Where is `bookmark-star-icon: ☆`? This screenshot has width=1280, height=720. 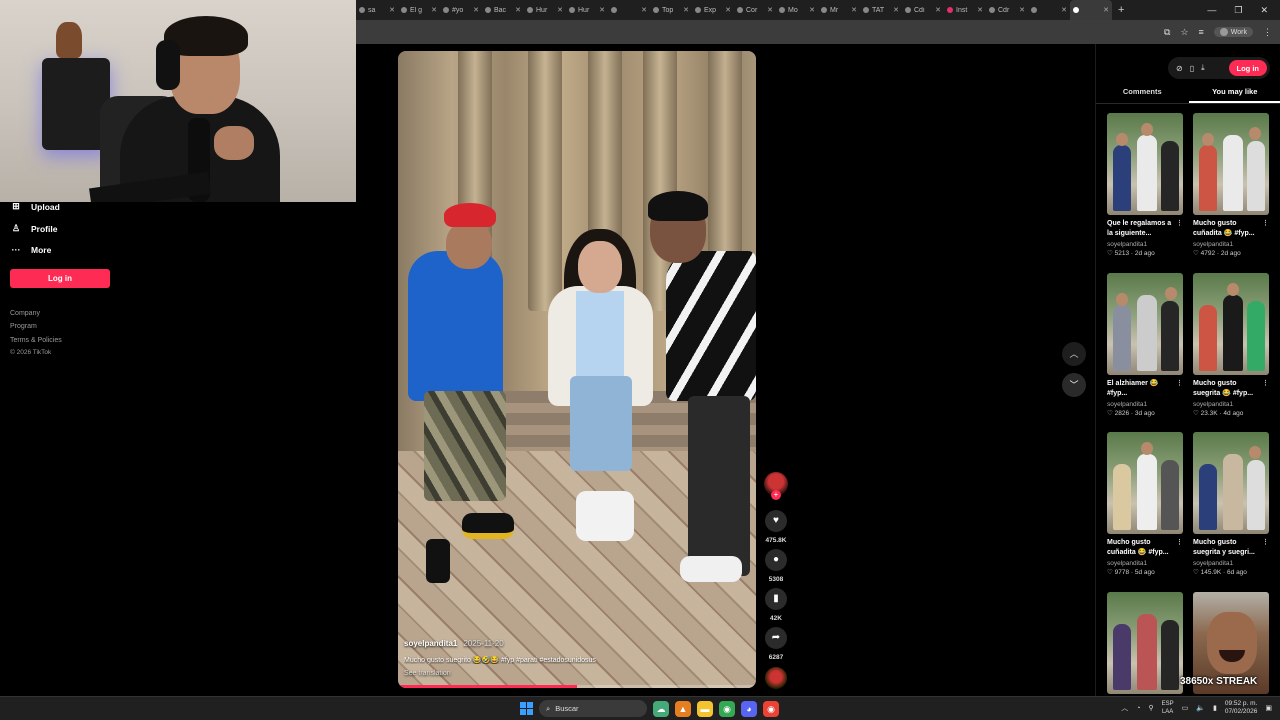 bookmark-star-icon: ☆ is located at coordinates (1184, 32).